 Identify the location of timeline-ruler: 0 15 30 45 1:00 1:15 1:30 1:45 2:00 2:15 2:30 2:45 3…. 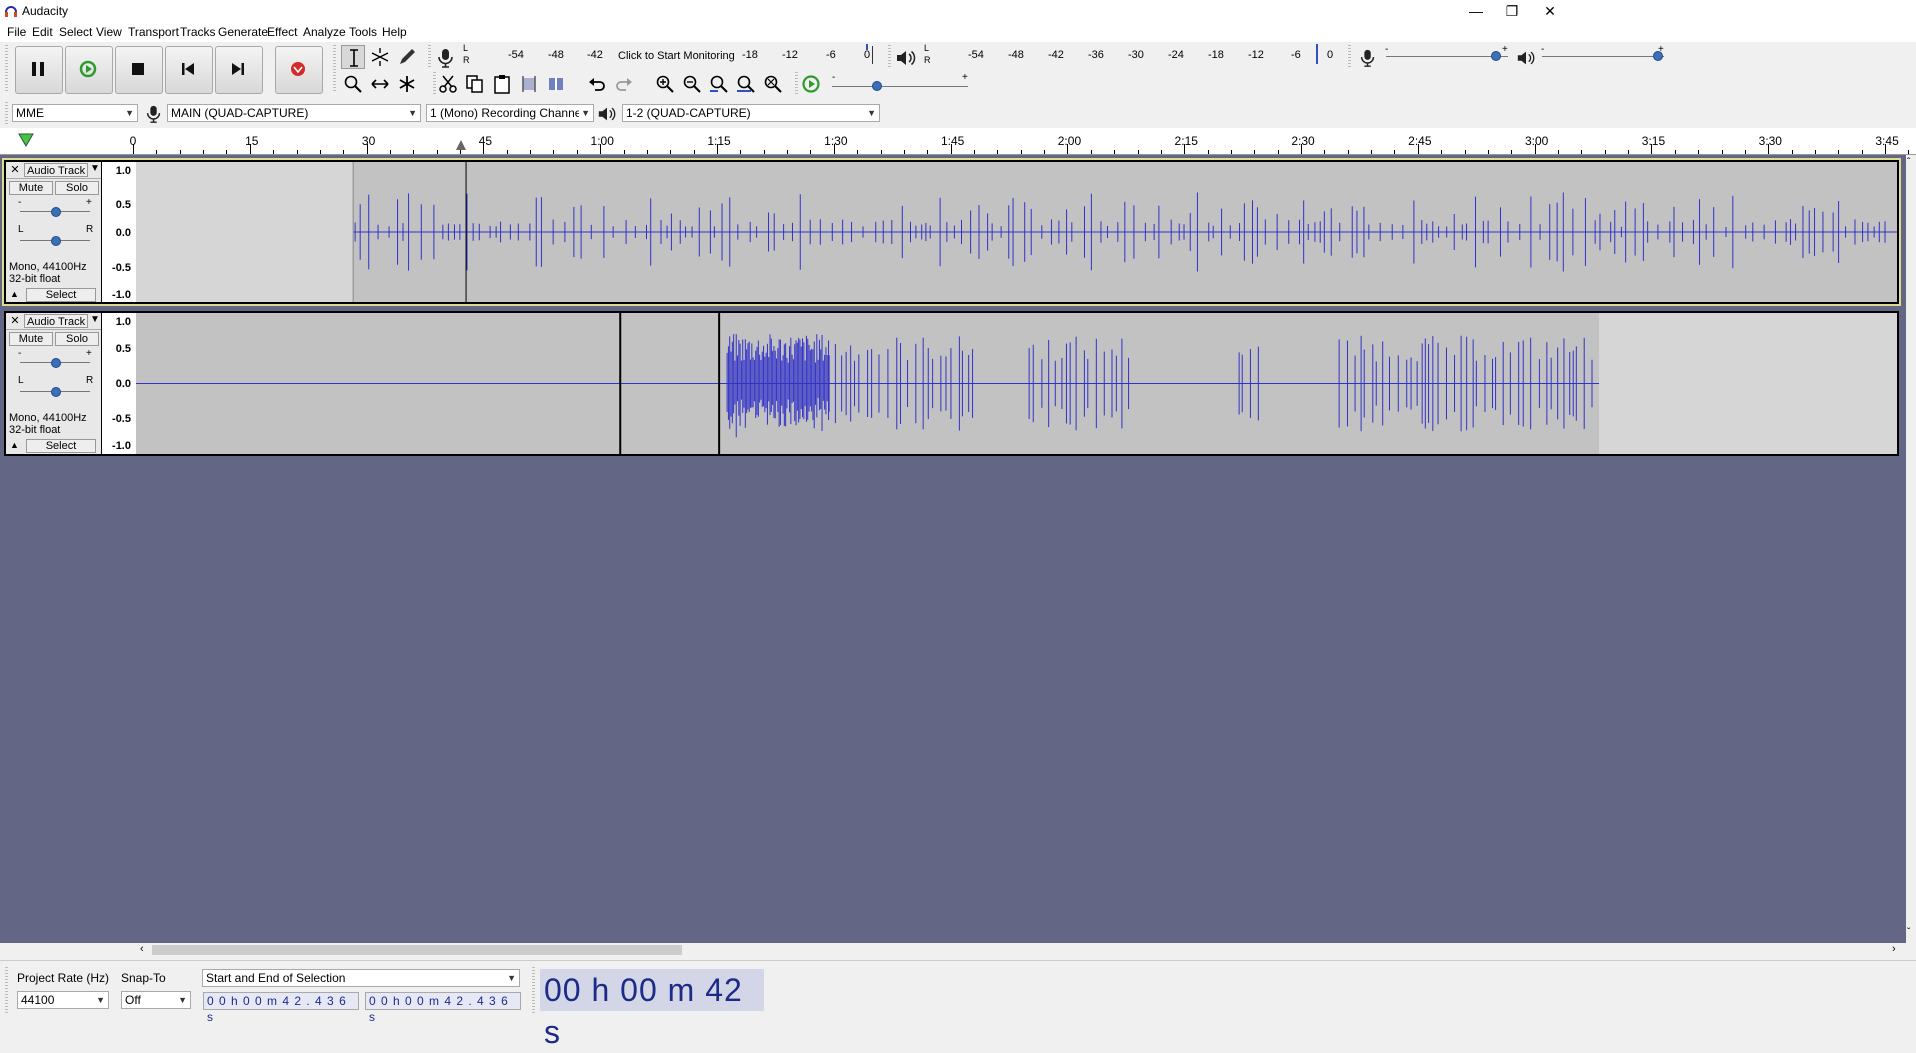
(958, 141).